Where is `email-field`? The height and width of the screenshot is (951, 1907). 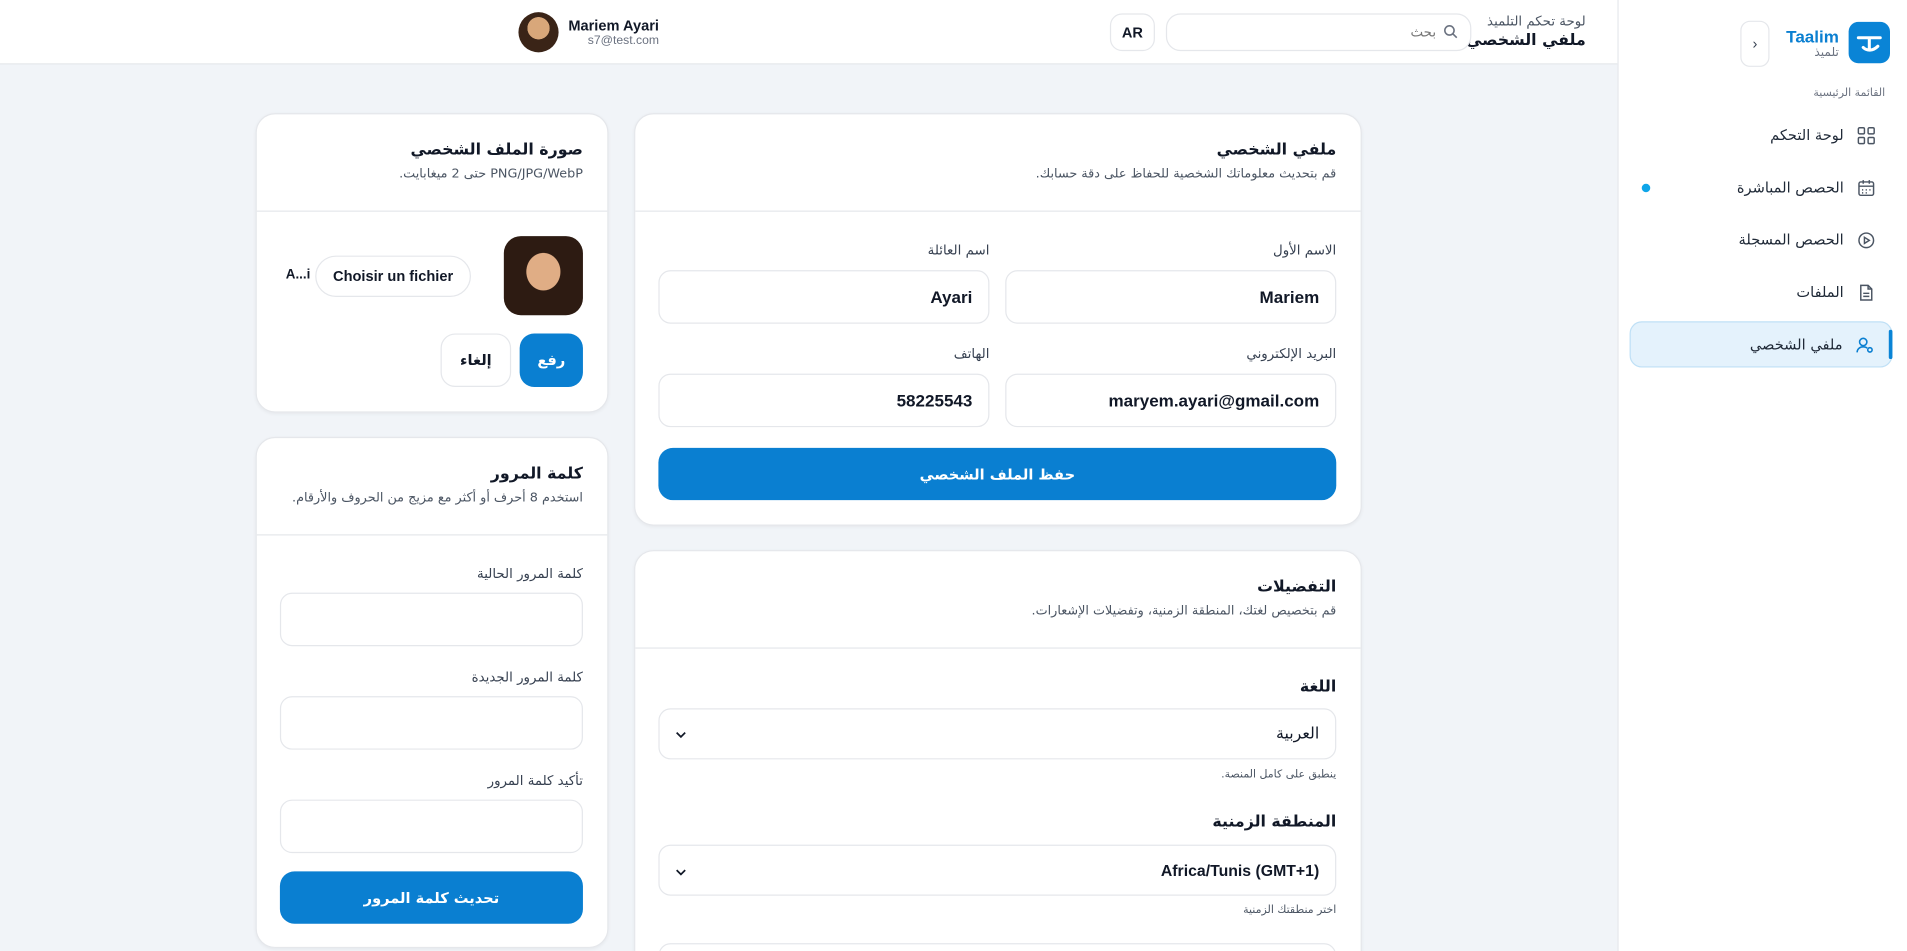
email-field is located at coordinates (1171, 400).